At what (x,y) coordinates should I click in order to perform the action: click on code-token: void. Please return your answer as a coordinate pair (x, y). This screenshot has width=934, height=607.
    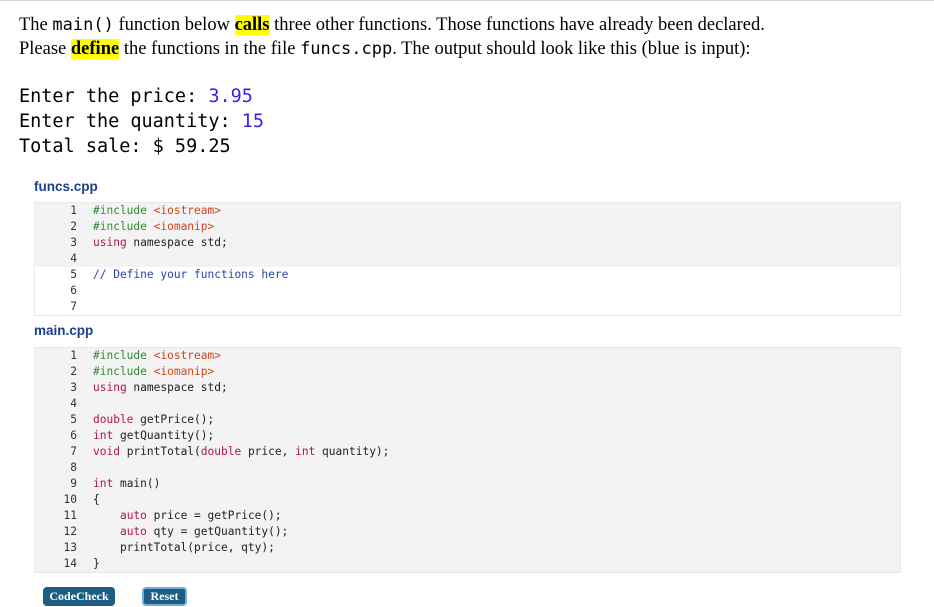
    Looking at the image, I should click on (106, 451).